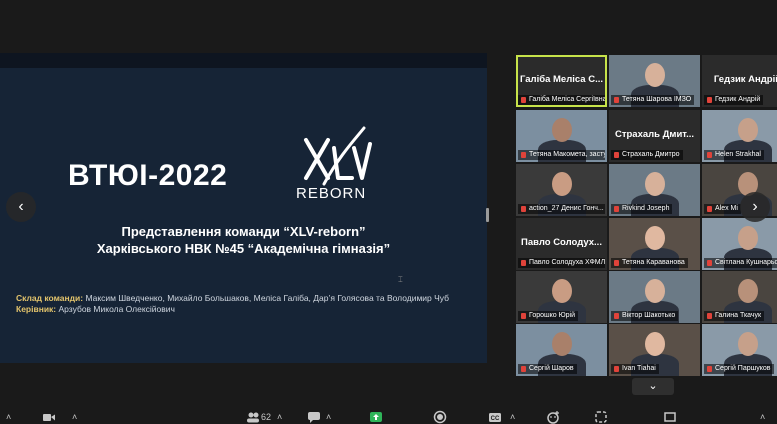  Describe the element at coordinates (400, 279) in the screenshot. I see `mouse-cursor-icon: ⌶` at that location.